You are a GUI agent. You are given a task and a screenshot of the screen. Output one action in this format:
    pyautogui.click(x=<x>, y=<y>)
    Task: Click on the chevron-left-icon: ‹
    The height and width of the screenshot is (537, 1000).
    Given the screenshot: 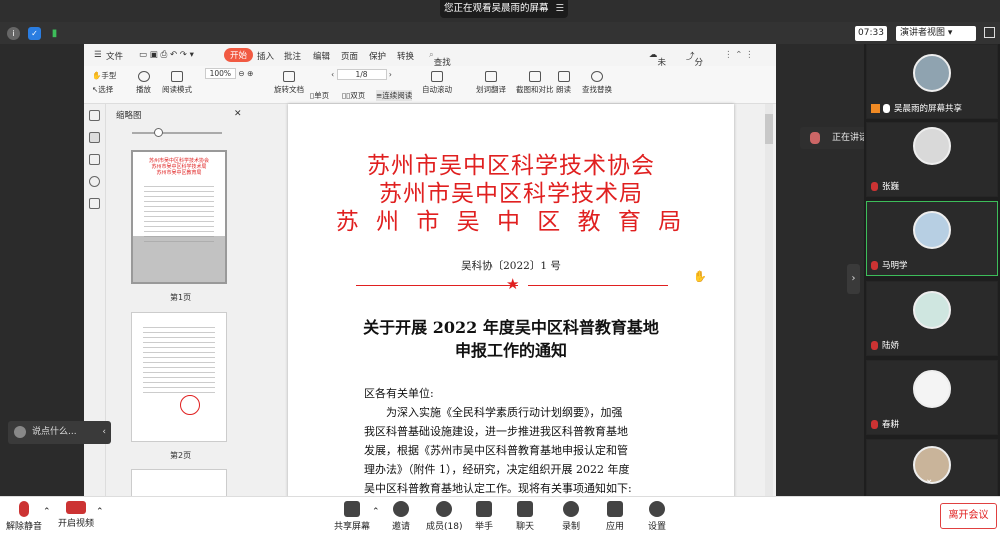 What is the action you would take?
    pyautogui.click(x=104, y=432)
    